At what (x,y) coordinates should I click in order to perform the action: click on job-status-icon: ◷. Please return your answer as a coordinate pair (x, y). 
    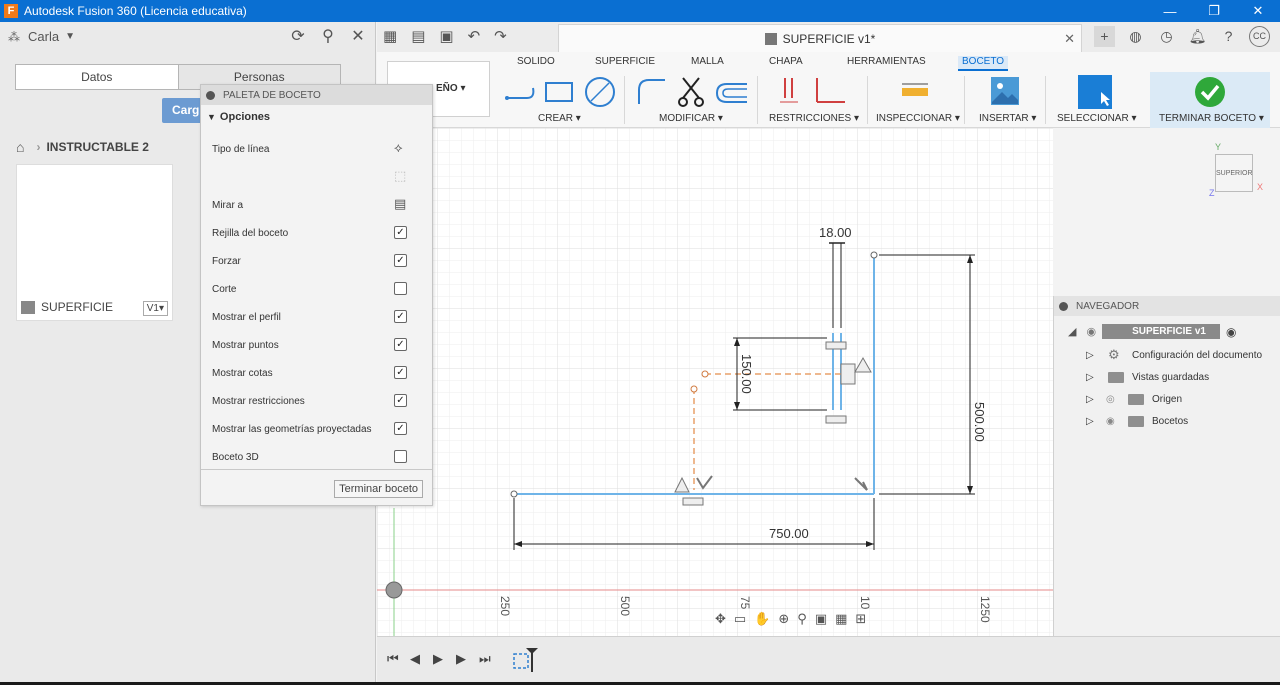
    Looking at the image, I should click on (1166, 36).